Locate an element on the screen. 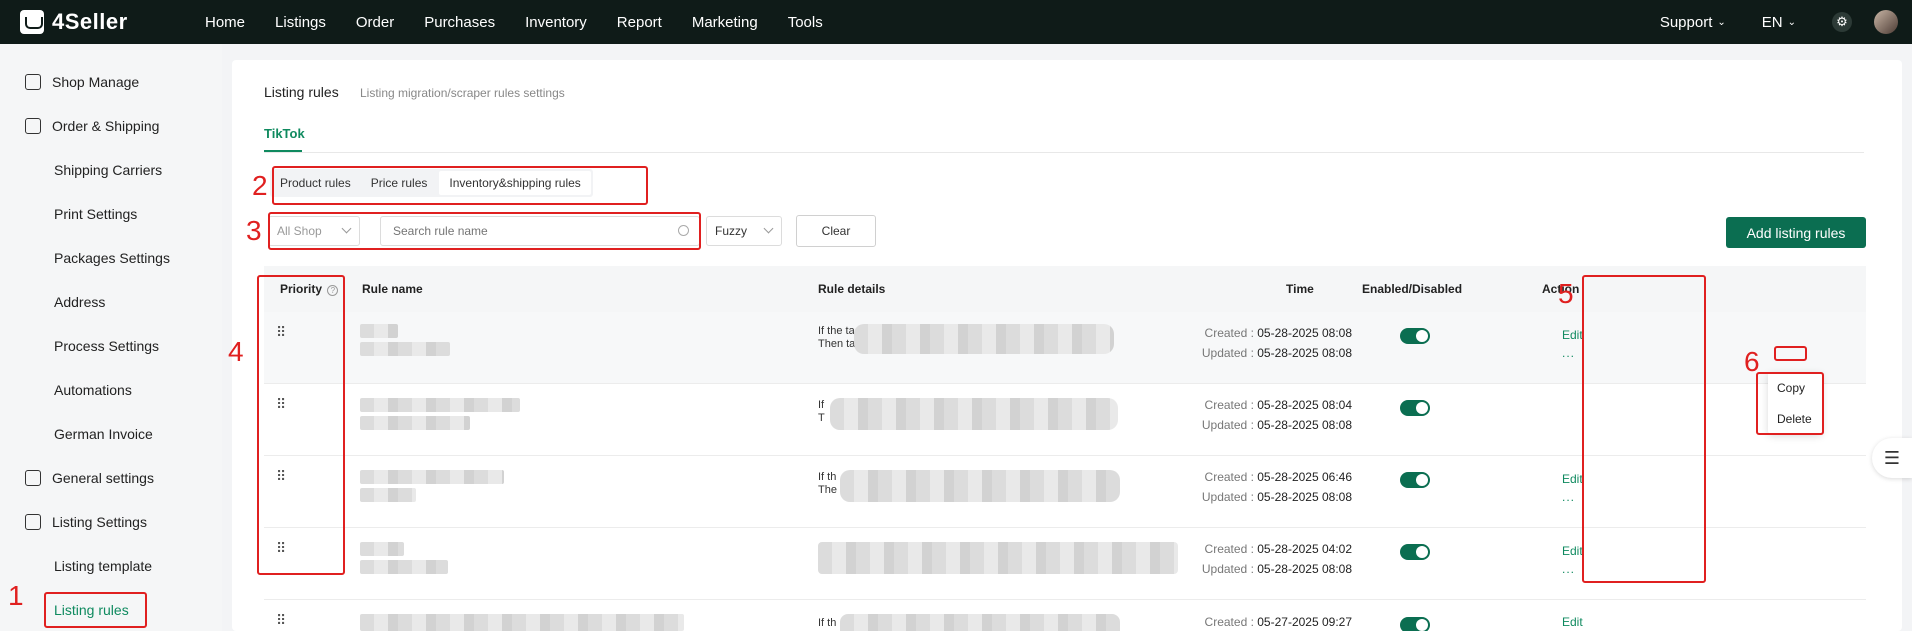 This screenshot has height=631, width=1912. shop-icon is located at coordinates (33, 82).